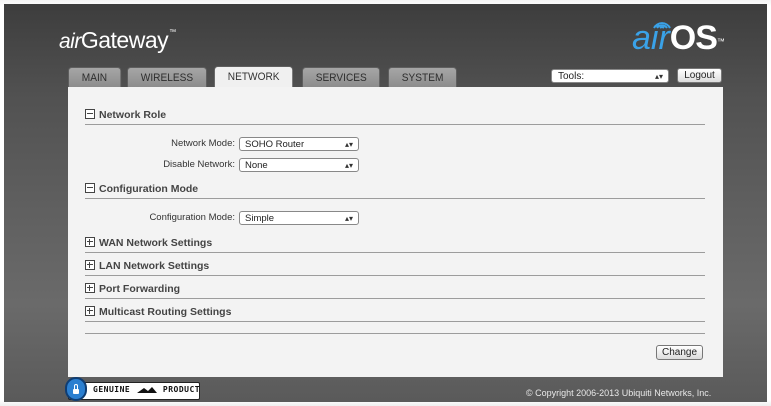  What do you see at coordinates (395, 117) in the screenshot?
I see `section-network-role: Network Role` at bounding box center [395, 117].